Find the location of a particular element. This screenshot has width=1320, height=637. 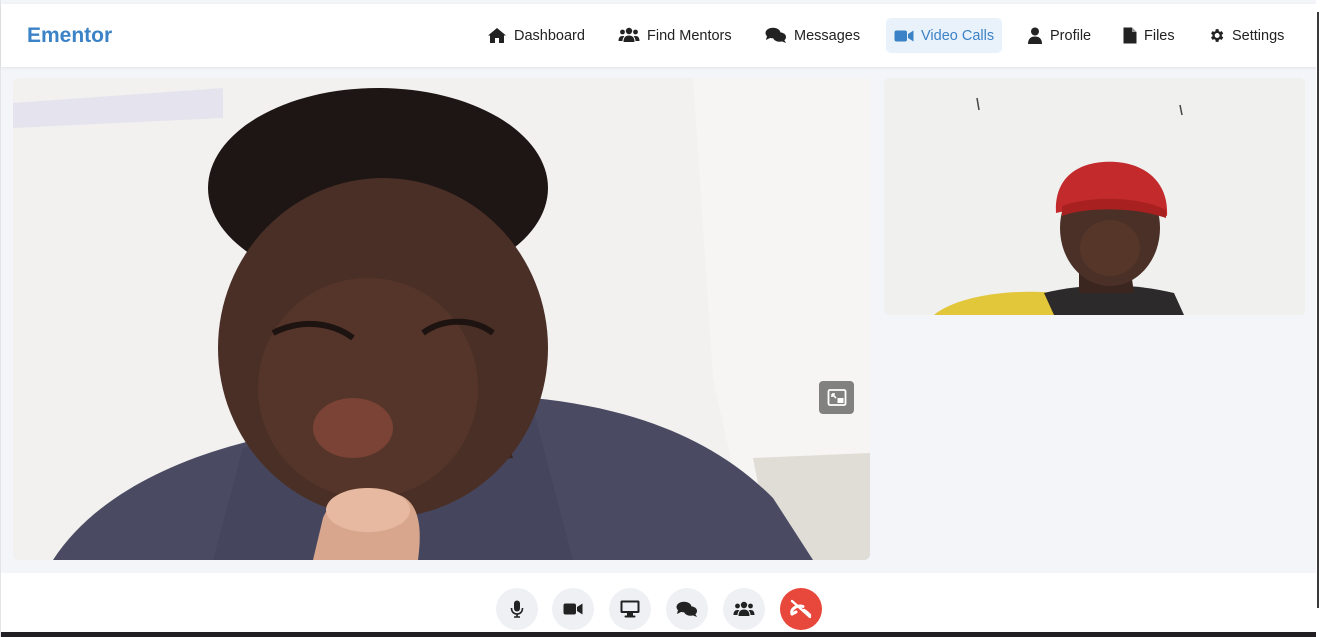

chat-icon is located at coordinates (686, 609).